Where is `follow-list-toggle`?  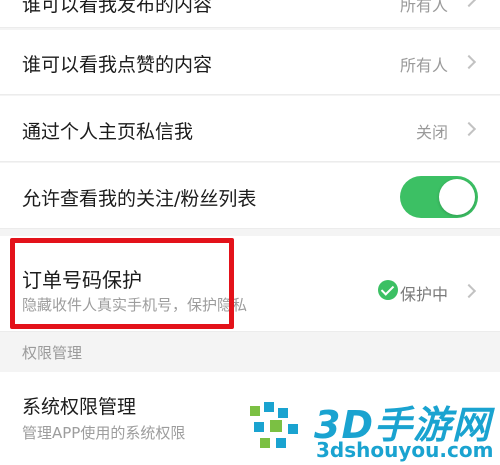 follow-list-toggle is located at coordinates (439, 197).